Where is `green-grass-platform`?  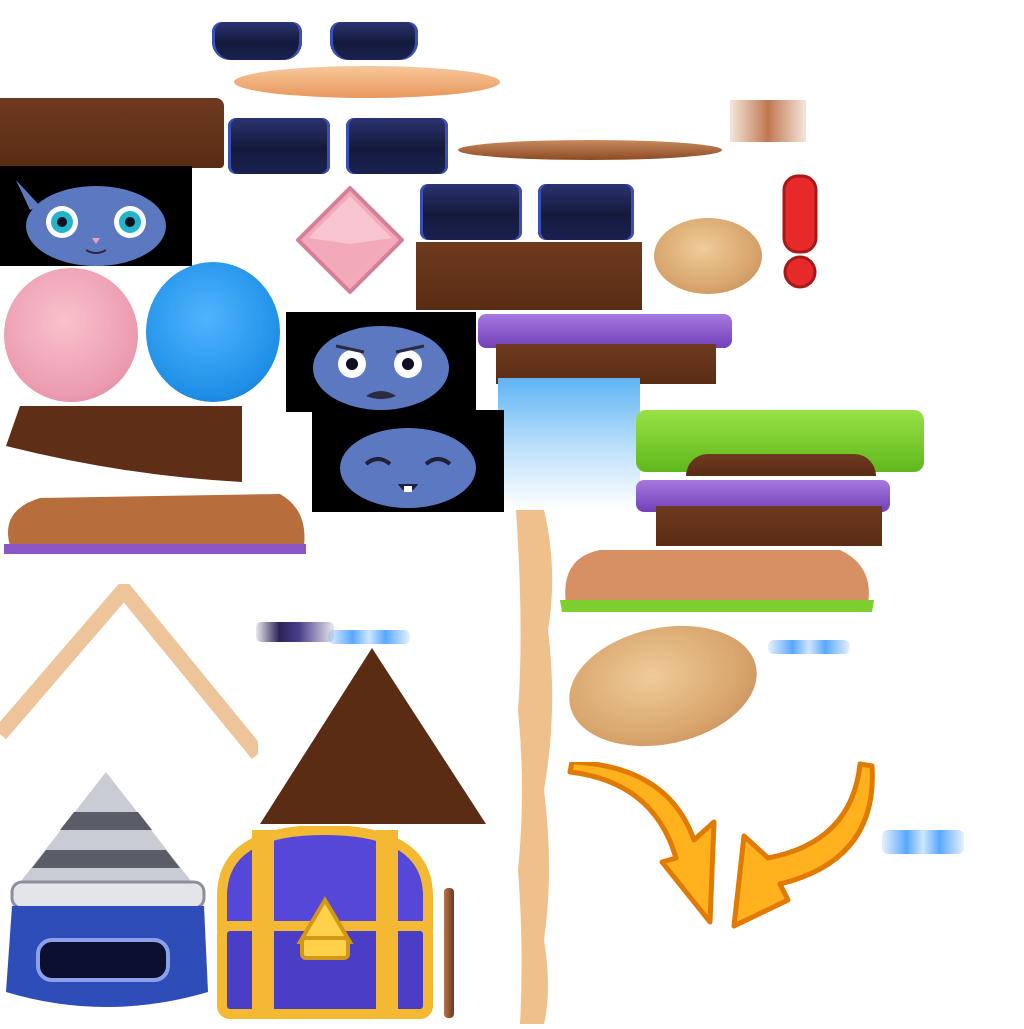 green-grass-platform is located at coordinates (780, 443).